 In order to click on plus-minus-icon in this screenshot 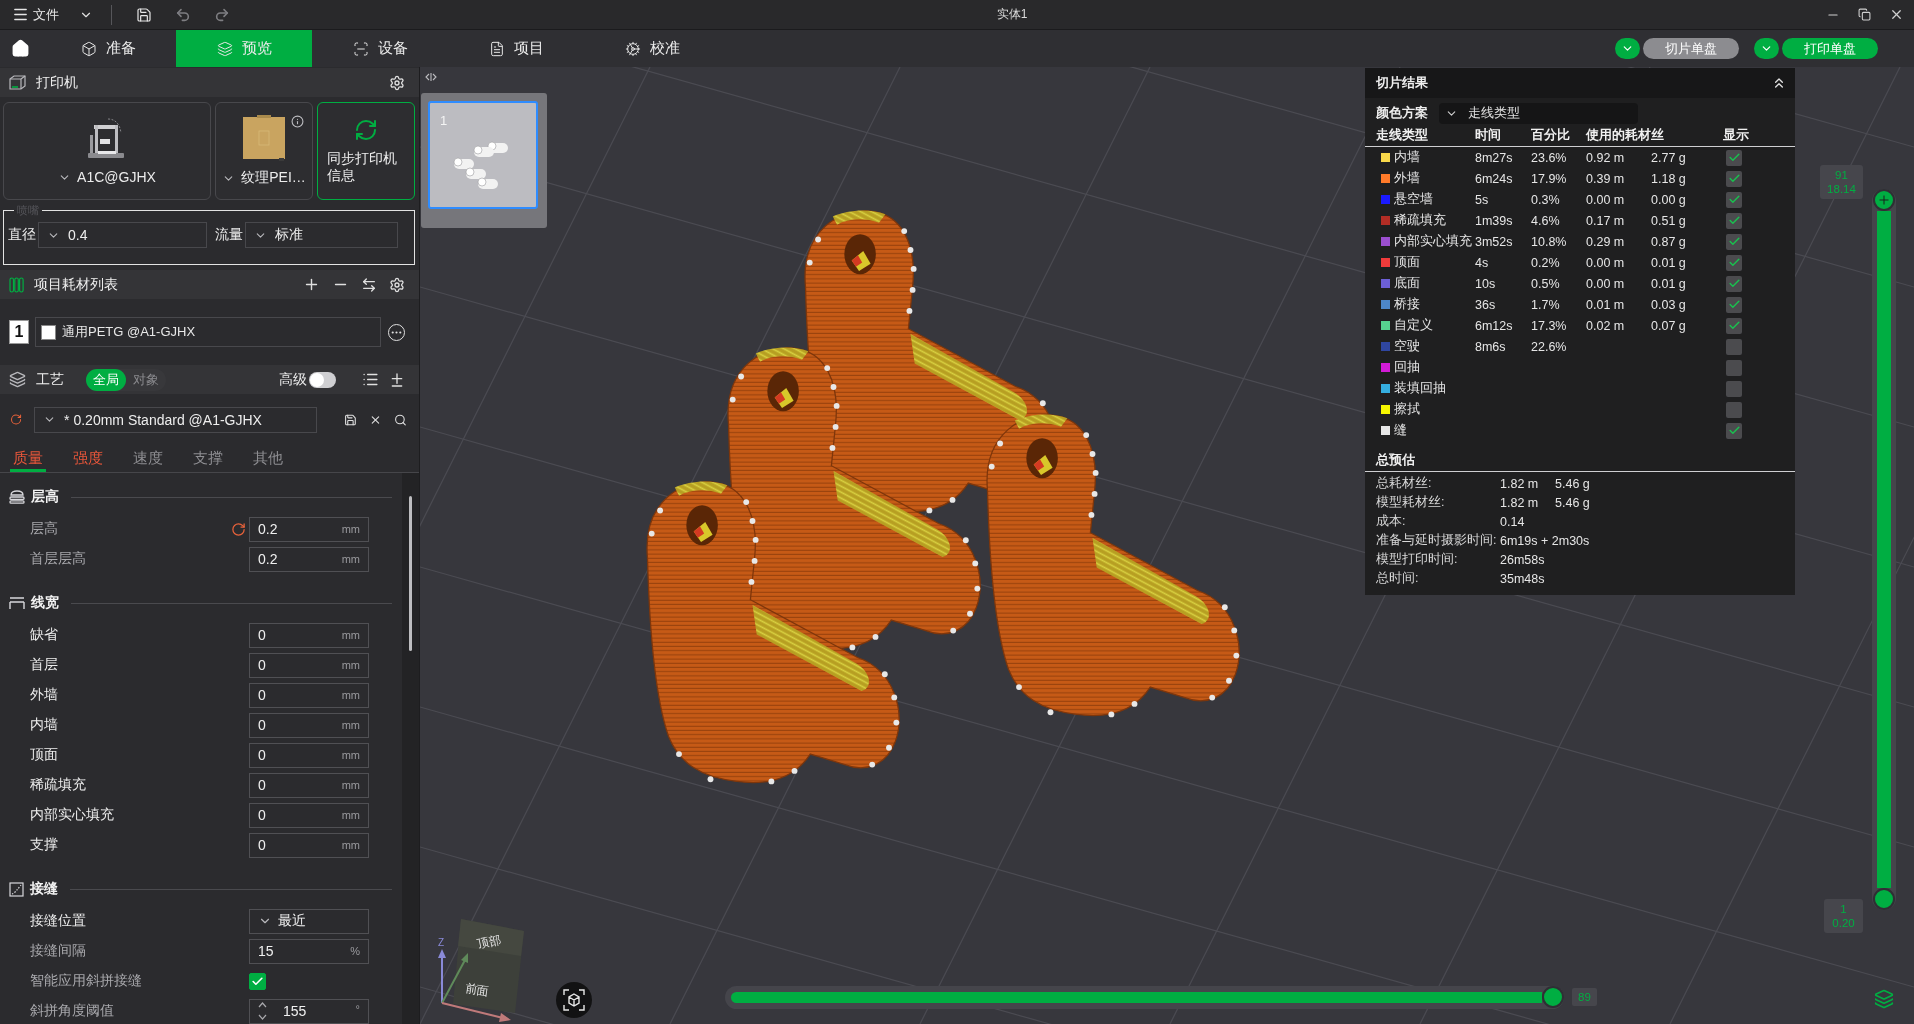, I will do `click(397, 379)`.